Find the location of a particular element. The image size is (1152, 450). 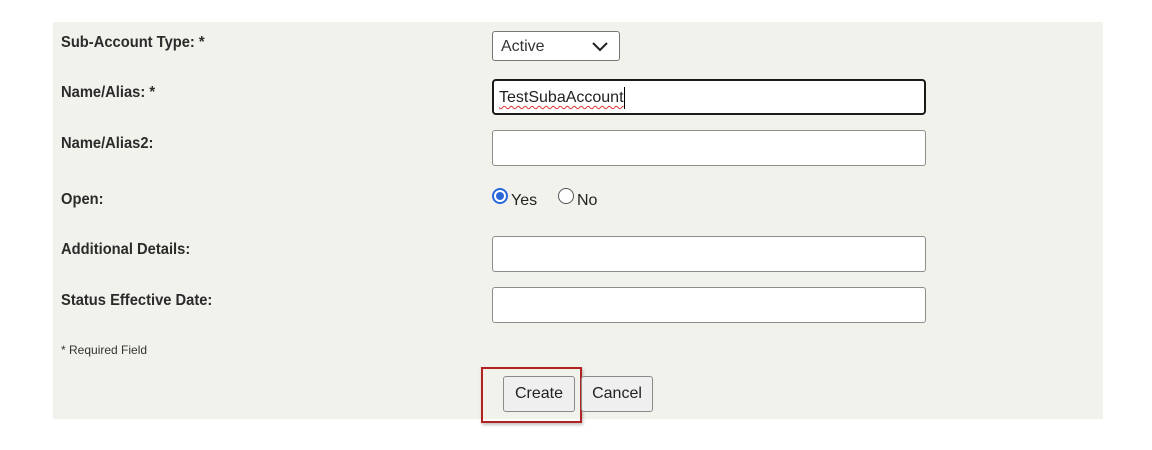

name-alias-value: TestSubaAccount is located at coordinates (561, 97).